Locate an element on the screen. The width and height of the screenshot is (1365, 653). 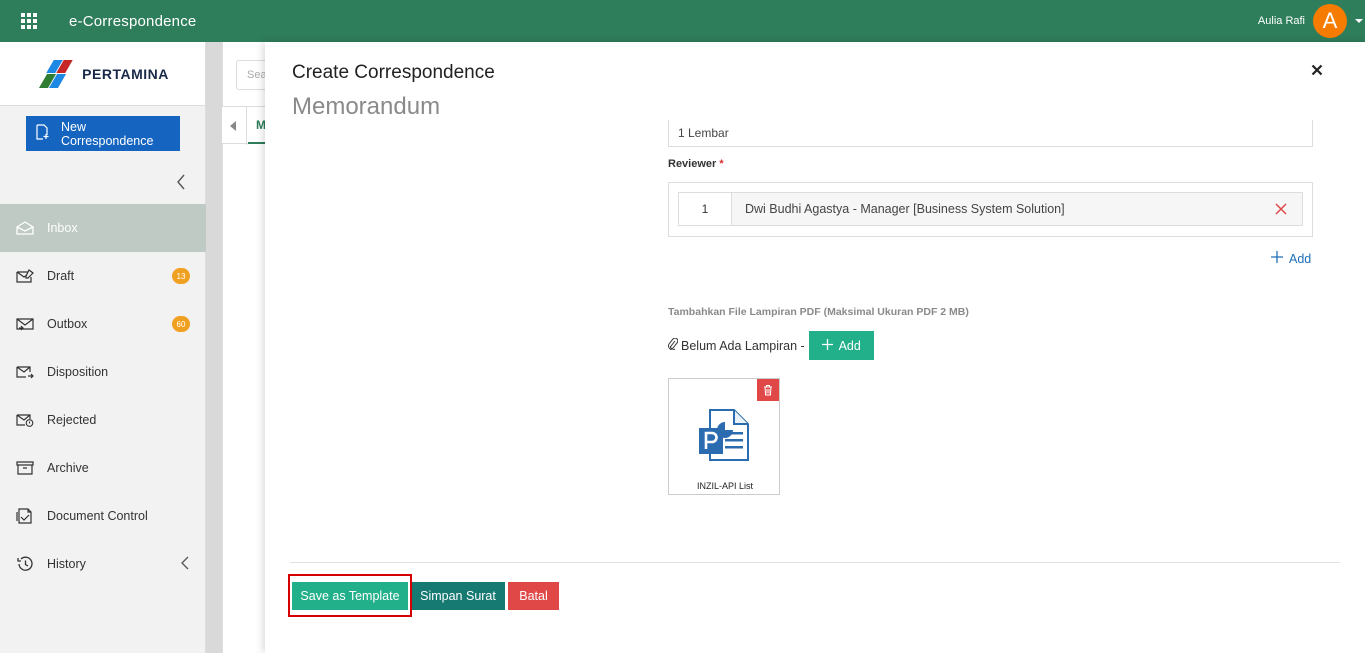
history-icon is located at coordinates (25, 564).